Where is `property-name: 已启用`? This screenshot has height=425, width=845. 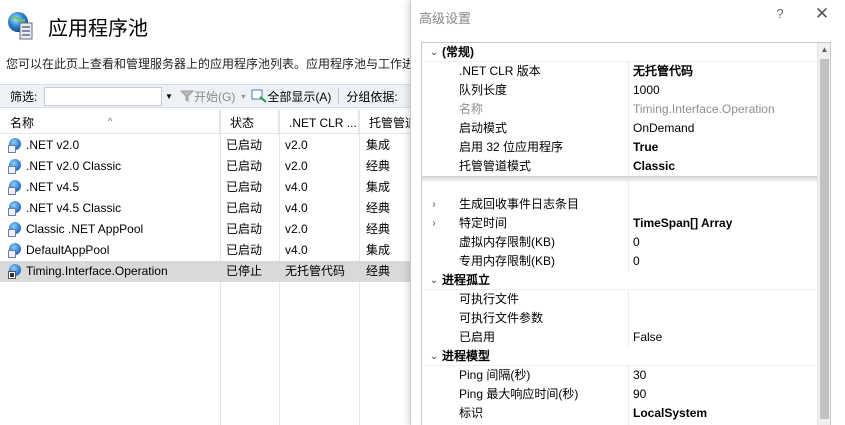
property-name: 已启用 is located at coordinates (477, 337).